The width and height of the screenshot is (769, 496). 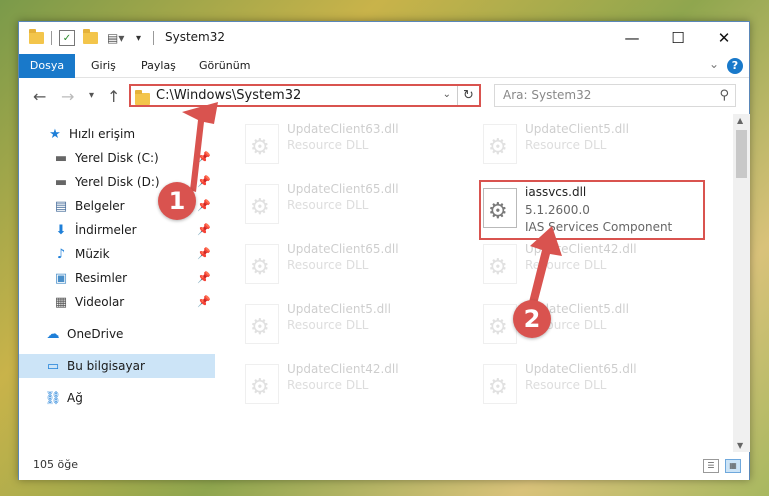 I want to click on forward-button: →, so click(x=67, y=96).